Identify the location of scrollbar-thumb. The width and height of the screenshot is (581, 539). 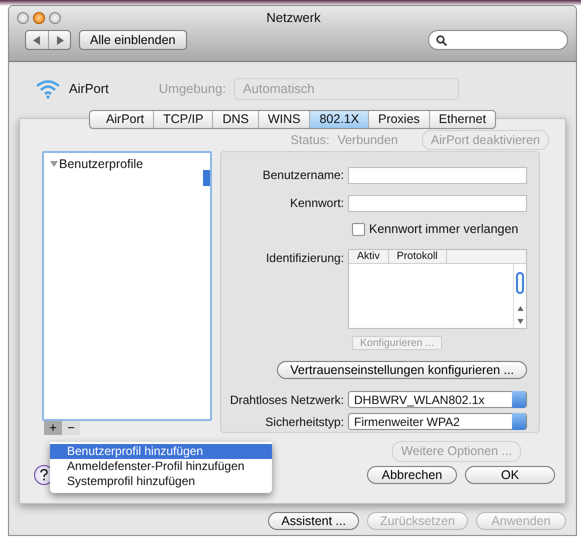
(520, 283).